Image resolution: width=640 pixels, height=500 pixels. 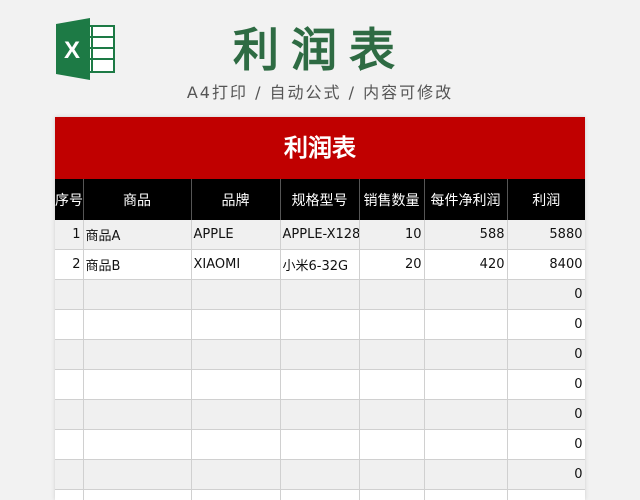 What do you see at coordinates (137, 199) in the screenshot?
I see `column-header-product: 商品` at bounding box center [137, 199].